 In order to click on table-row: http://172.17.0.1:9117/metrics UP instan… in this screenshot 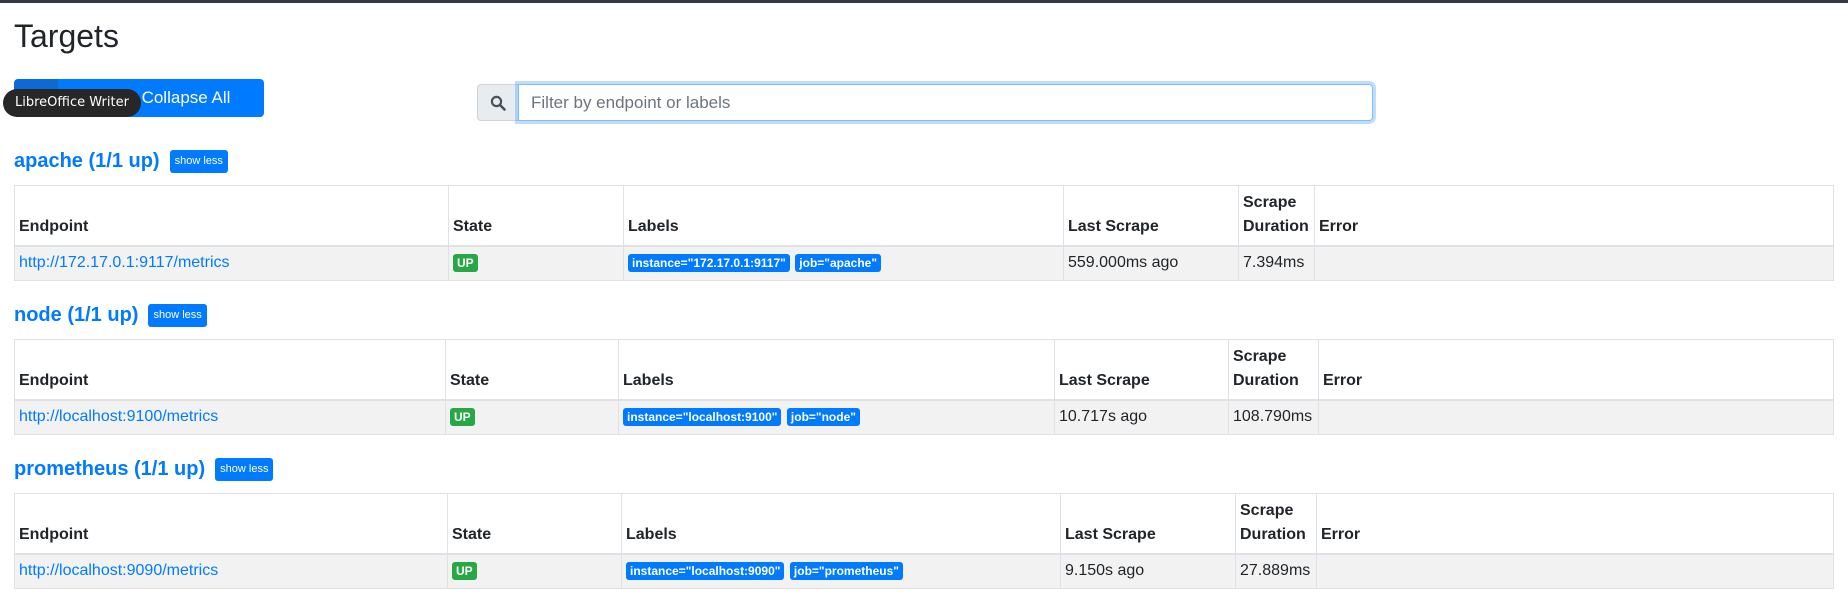, I will do `click(924, 263)`.